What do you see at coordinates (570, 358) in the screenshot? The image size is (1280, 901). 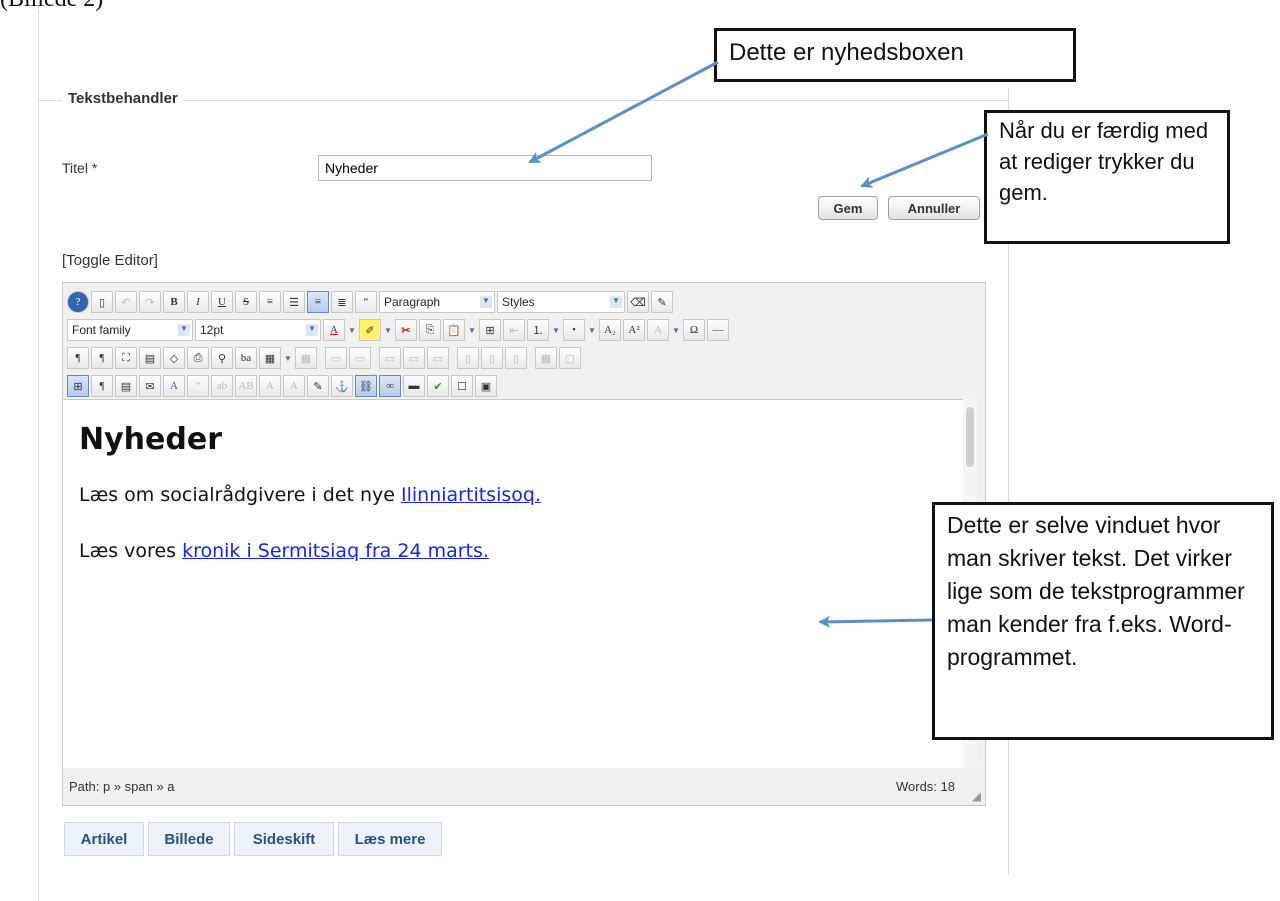 I see `merge-cells-icon: ▢` at bounding box center [570, 358].